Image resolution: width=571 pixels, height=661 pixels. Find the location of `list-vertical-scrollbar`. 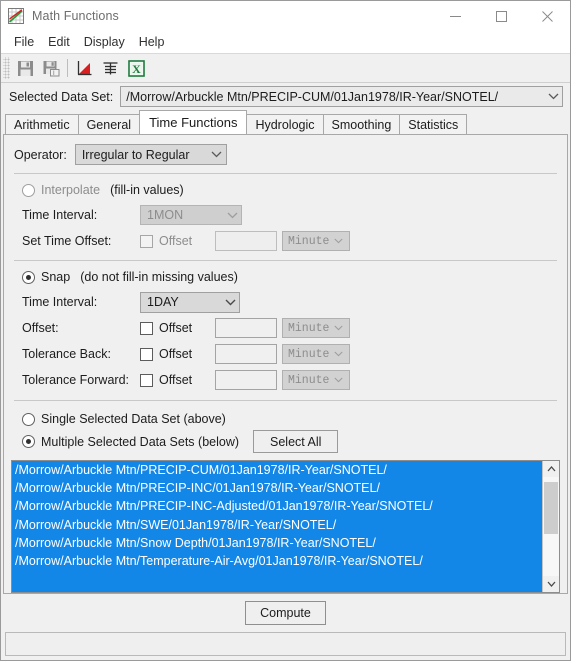

list-vertical-scrollbar is located at coordinates (550, 526).